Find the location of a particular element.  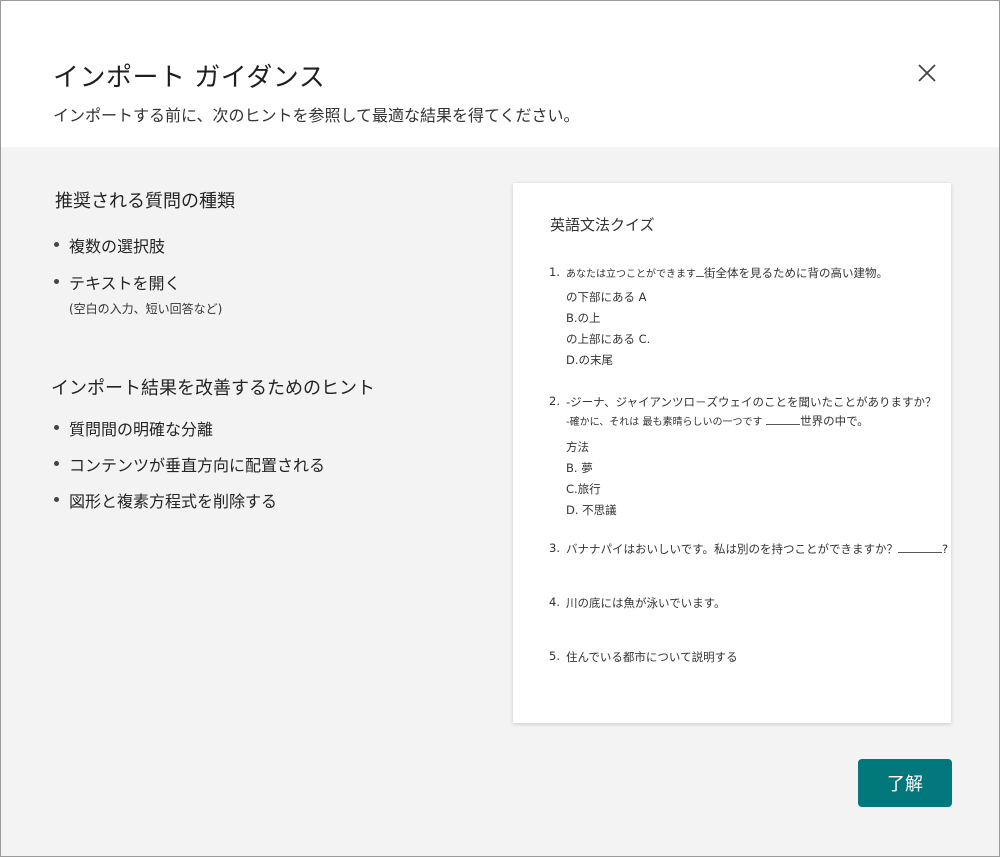

question-number: 1. is located at coordinates (554, 272).